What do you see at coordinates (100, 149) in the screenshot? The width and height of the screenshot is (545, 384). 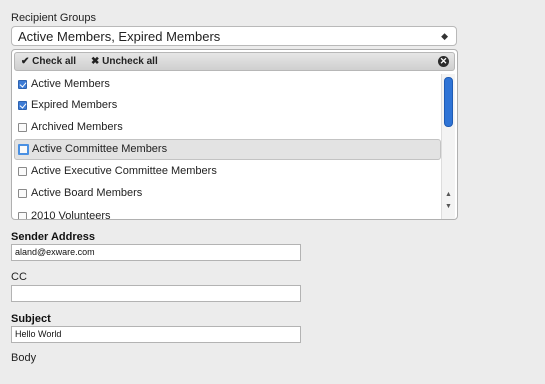 I see `option-label: Active Committee Members` at bounding box center [100, 149].